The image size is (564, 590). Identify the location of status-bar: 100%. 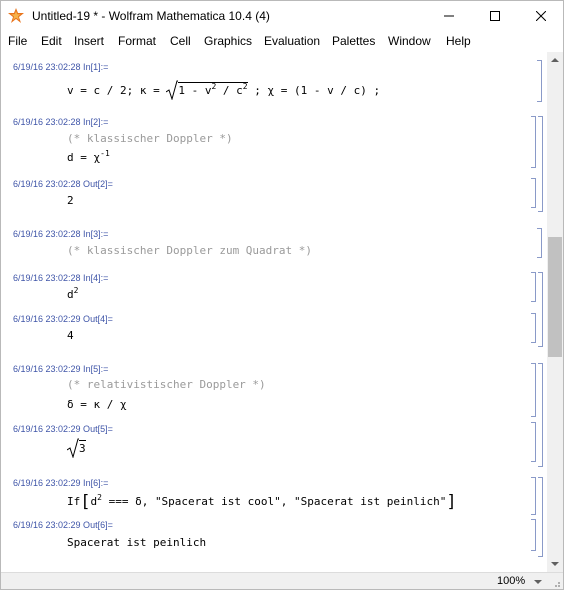
(282, 580).